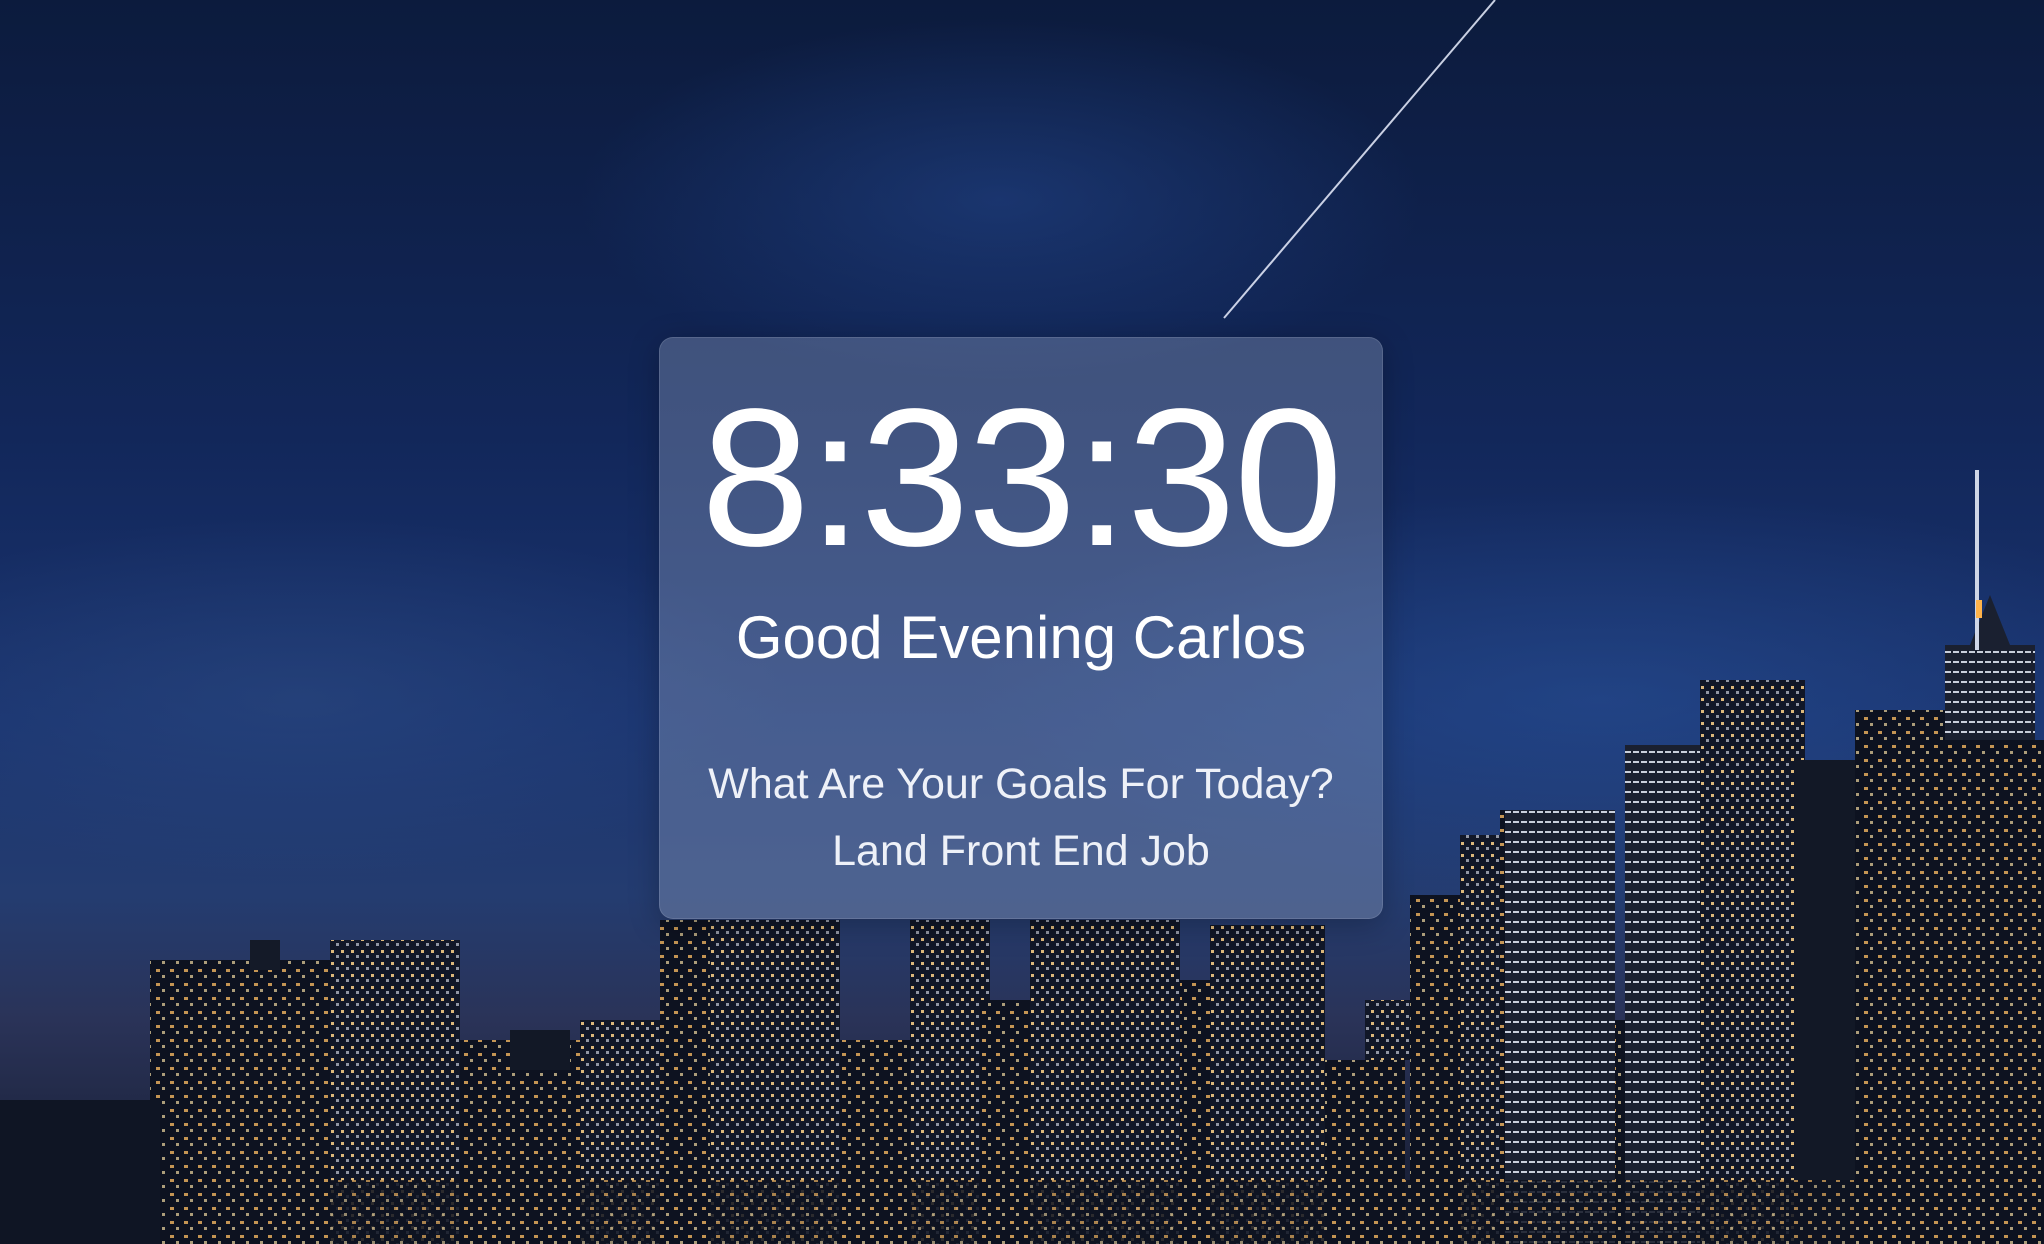 This screenshot has height=1244, width=2044. I want to click on greeting-text: Good Evening Carlos, so click(1021, 637).